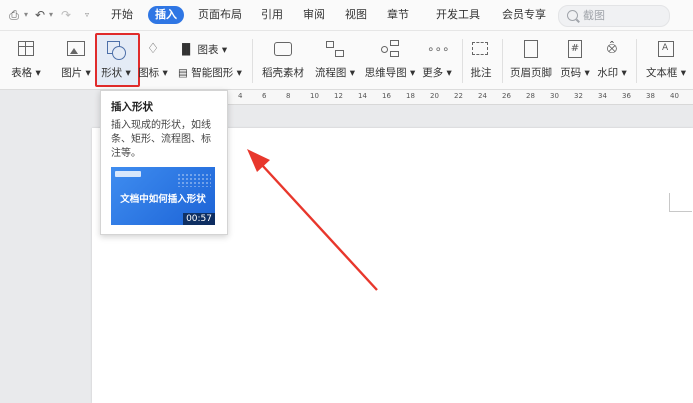 Image resolution: width=693 pixels, height=403 pixels. Describe the element at coordinates (128, 174) in the screenshot. I see `video-logo` at that location.